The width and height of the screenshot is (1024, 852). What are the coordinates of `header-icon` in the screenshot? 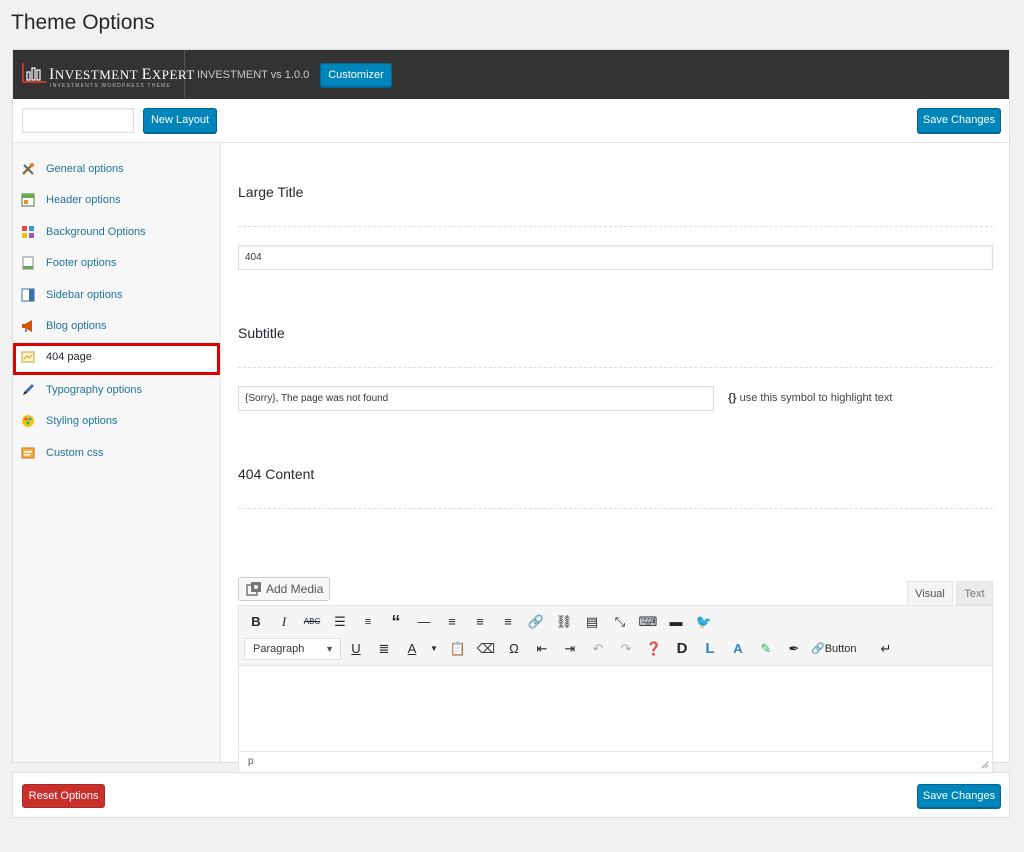 It's located at (28, 200).